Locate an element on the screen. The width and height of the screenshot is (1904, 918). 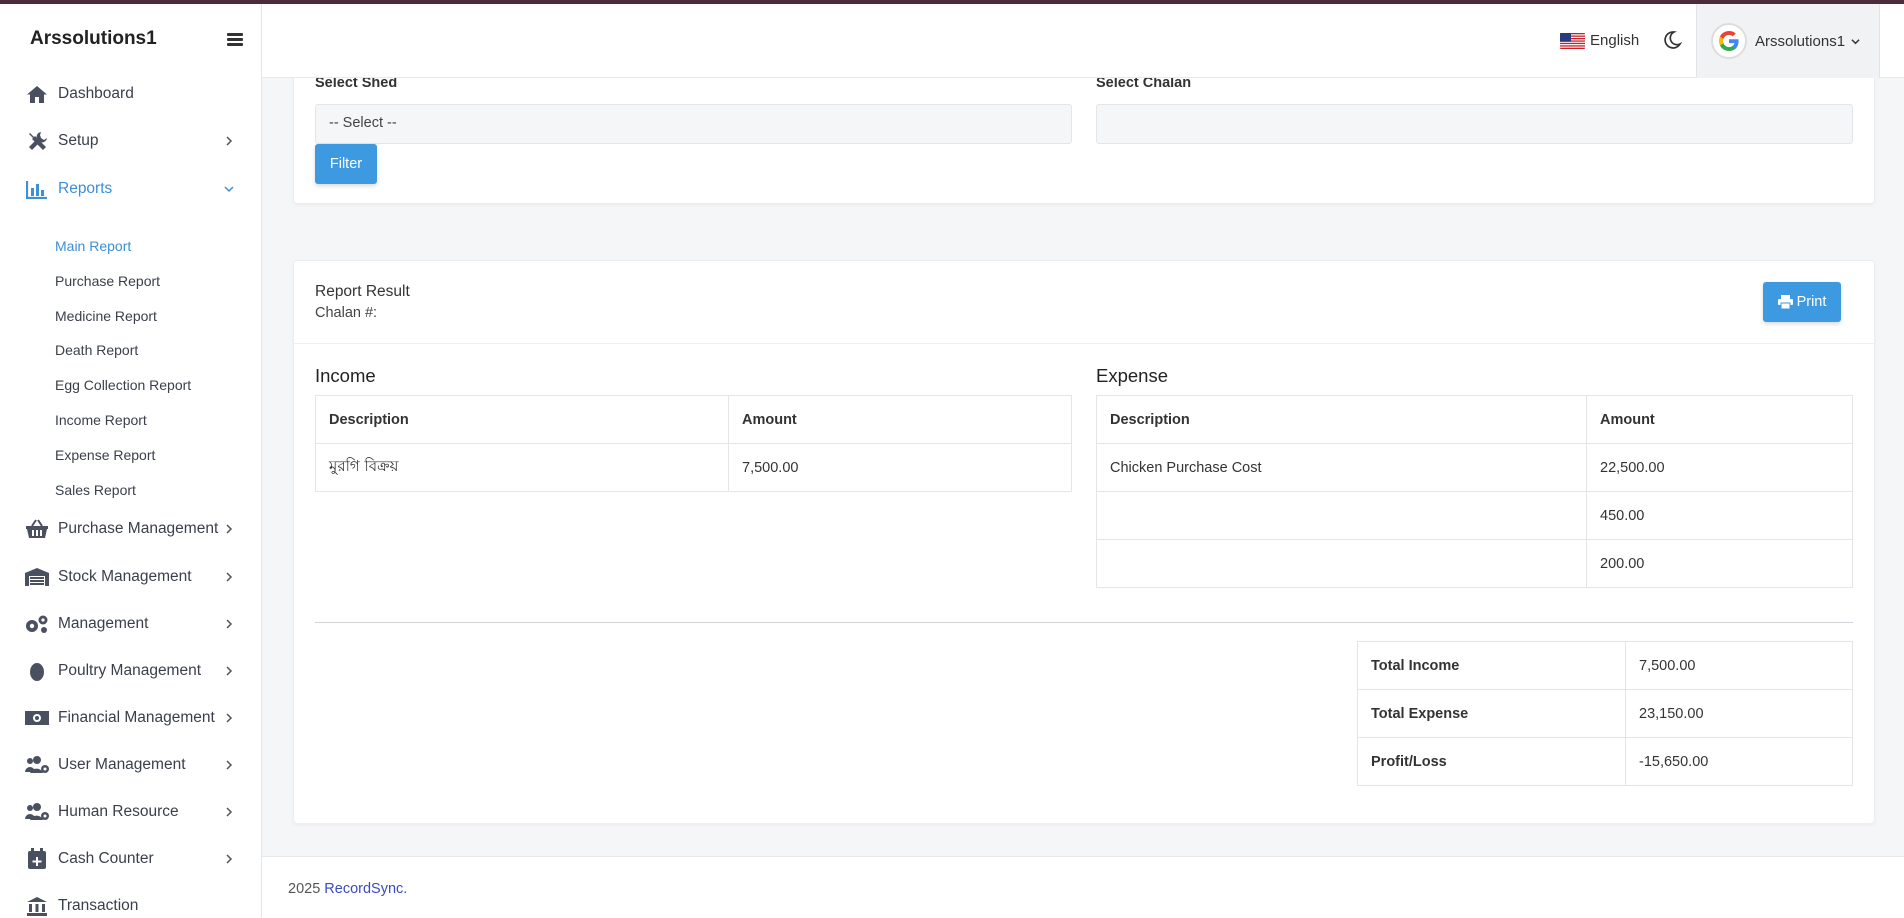
warehouse-icon is located at coordinates (37, 577).